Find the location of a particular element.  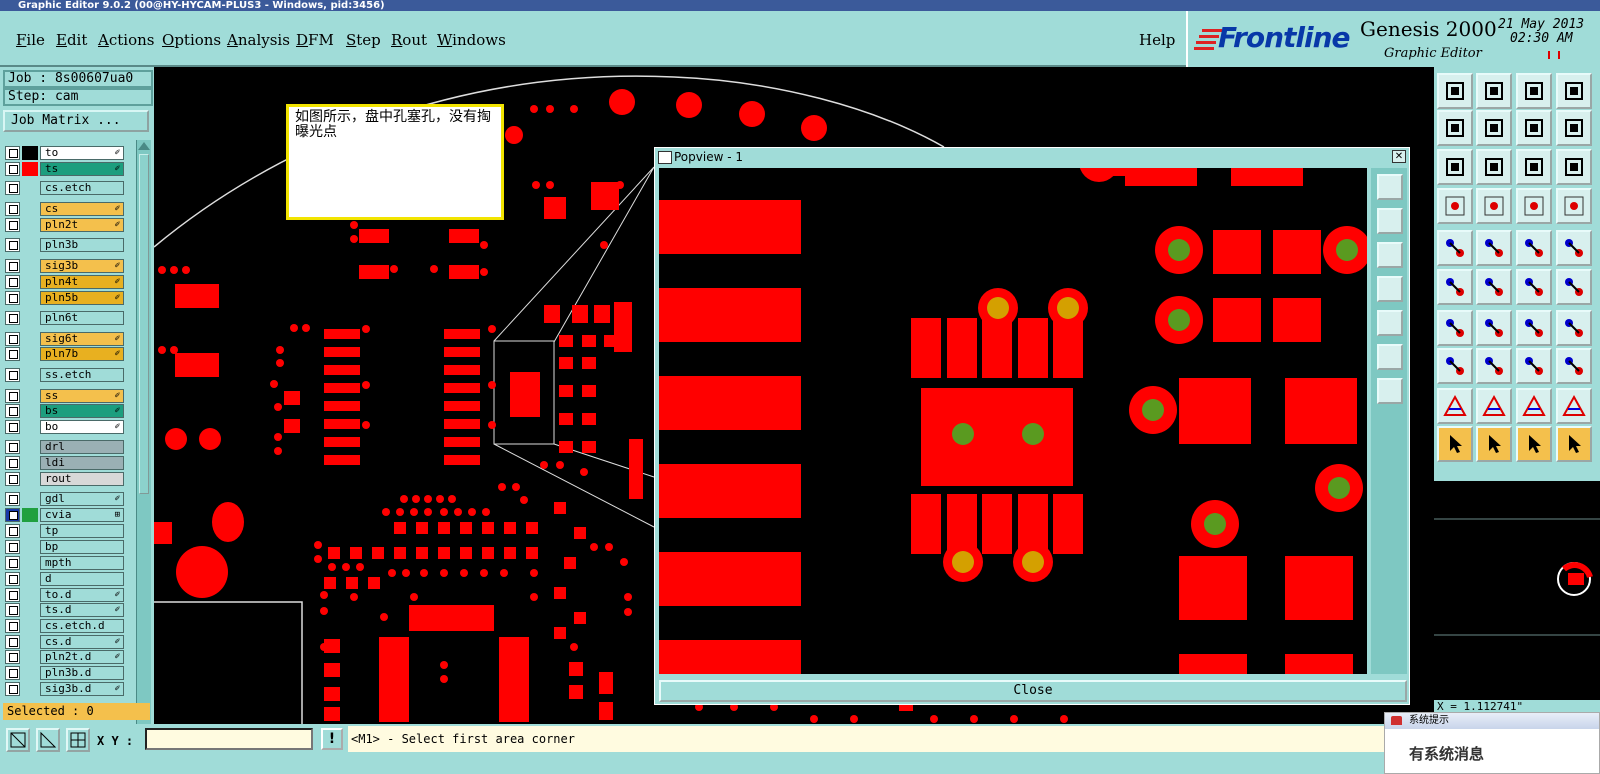

menu-file: File is located at coordinates (30, 40).